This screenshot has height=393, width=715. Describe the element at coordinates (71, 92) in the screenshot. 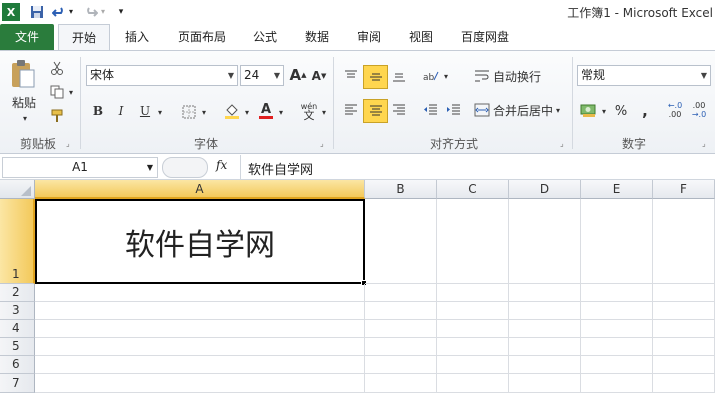

I see `copy-dropdown-icon: ▾` at that location.